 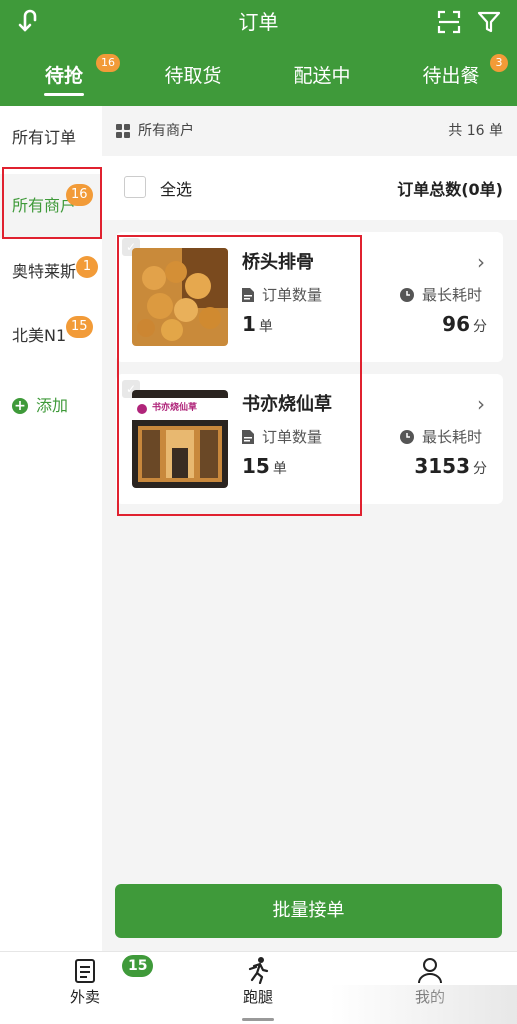 I want to click on nav-label: 跑腿, so click(x=257, y=997).